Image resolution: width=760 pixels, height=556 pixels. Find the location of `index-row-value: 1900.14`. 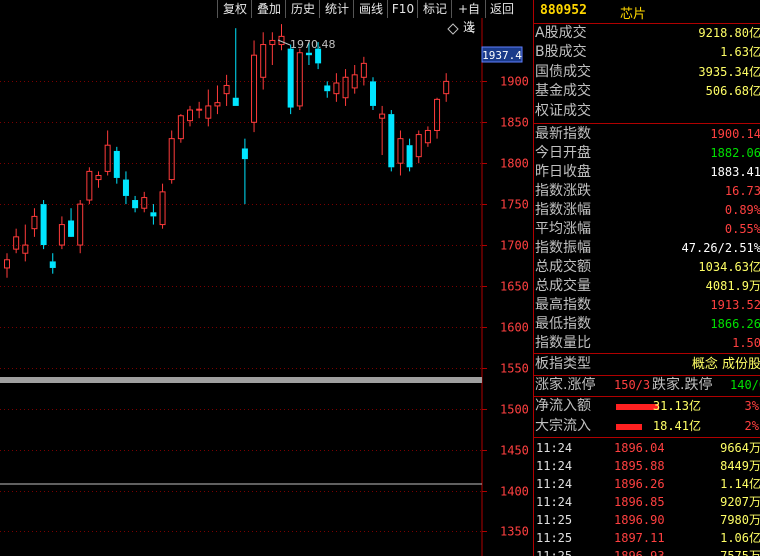

index-row-value: 1900.14 is located at coordinates (735, 134).